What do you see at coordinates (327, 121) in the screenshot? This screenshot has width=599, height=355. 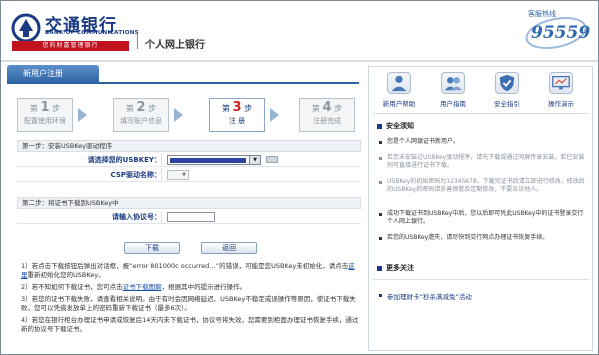 I see `step-label: 注册完成` at bounding box center [327, 121].